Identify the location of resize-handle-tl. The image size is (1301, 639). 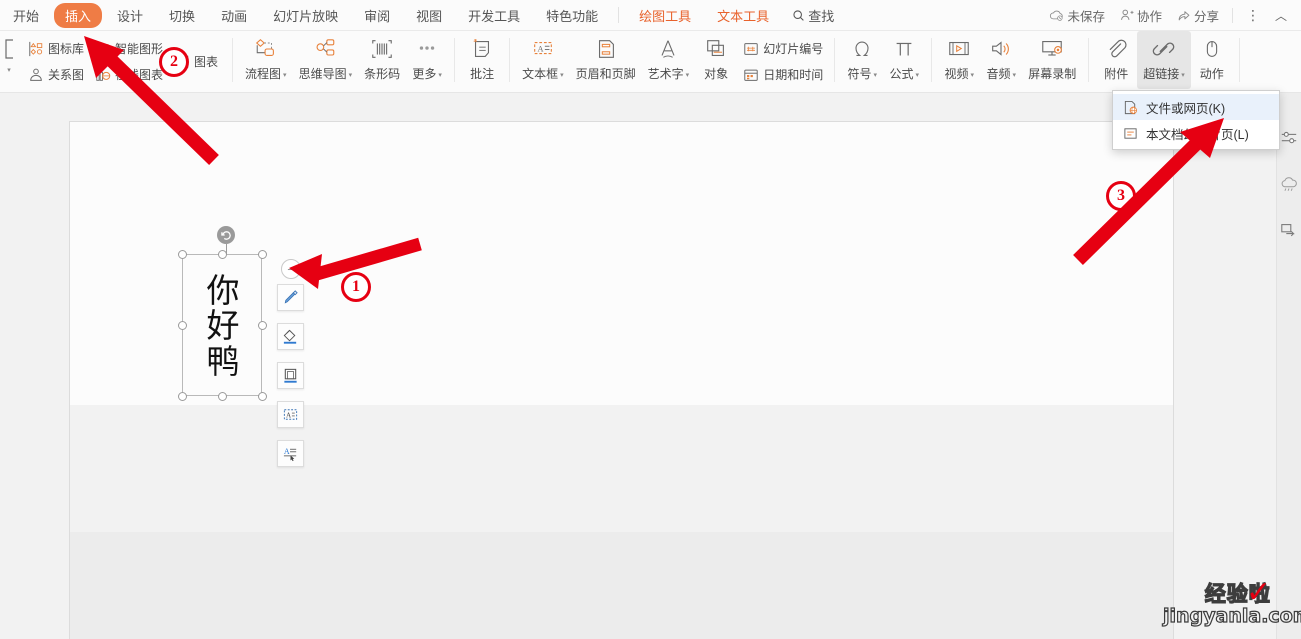
(182, 254).